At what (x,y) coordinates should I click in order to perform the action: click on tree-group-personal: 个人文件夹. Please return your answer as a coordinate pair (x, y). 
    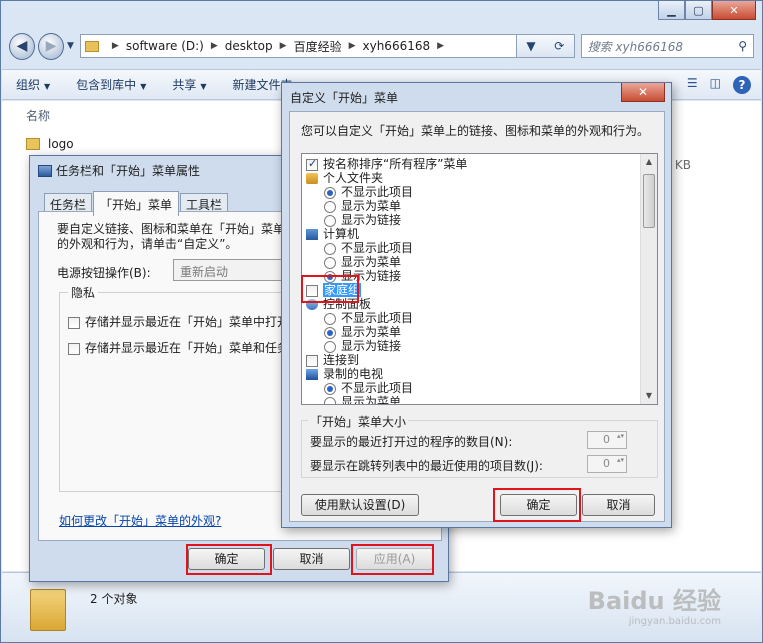
    Looking at the image, I should click on (344, 178).